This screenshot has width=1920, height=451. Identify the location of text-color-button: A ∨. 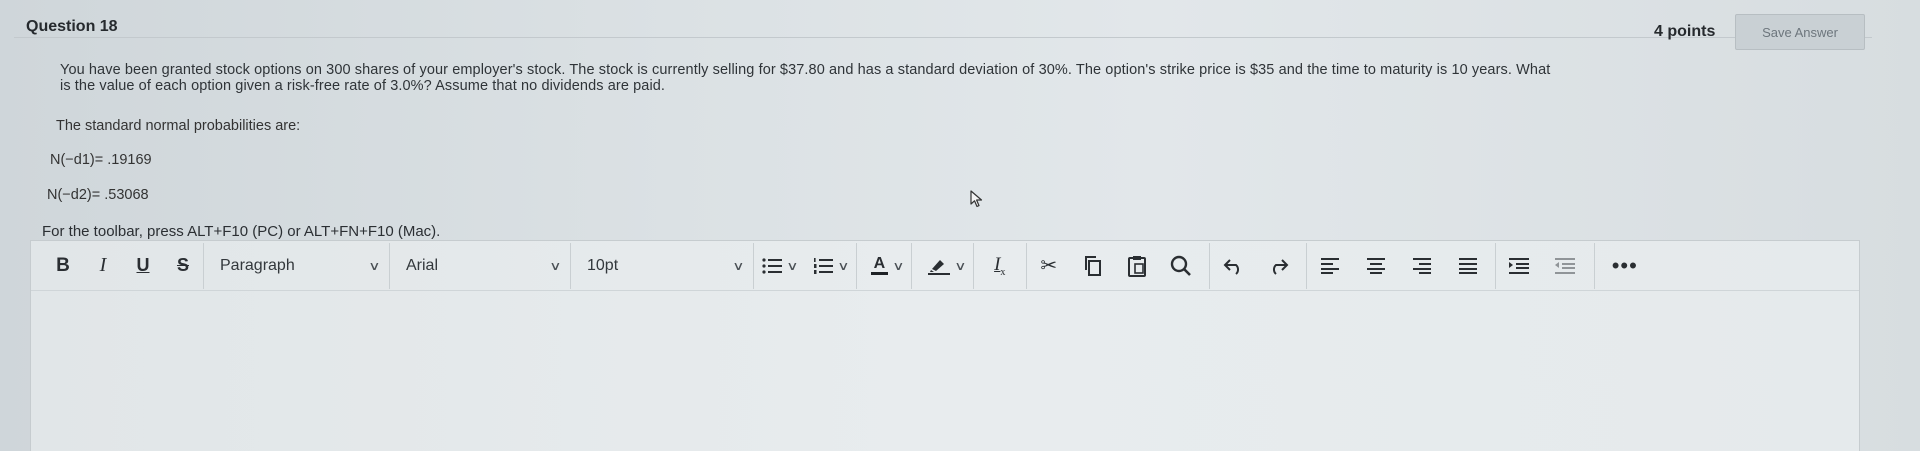
(884, 266).